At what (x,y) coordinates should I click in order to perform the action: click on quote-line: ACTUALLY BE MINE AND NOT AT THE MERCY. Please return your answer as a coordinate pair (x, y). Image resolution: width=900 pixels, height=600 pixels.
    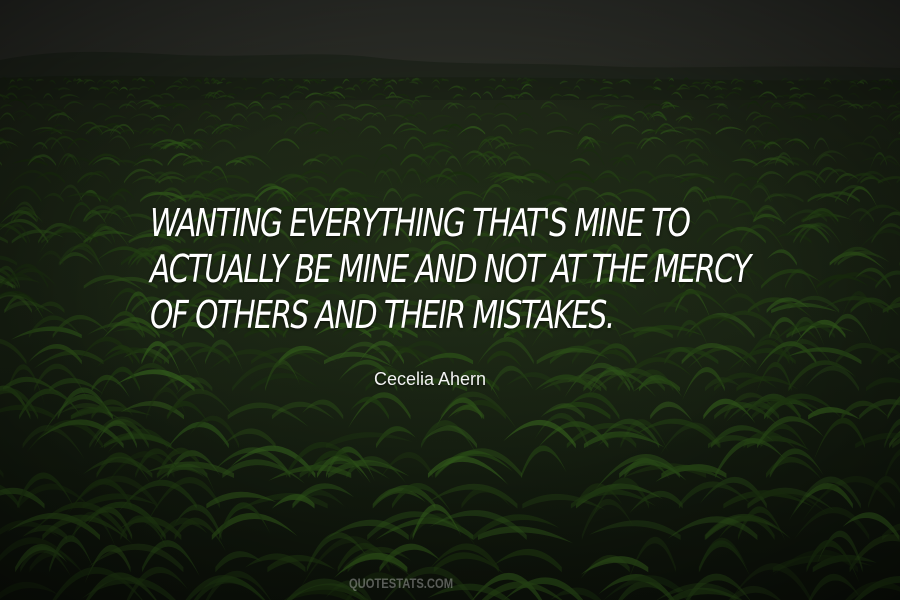
    Looking at the image, I should click on (450, 269).